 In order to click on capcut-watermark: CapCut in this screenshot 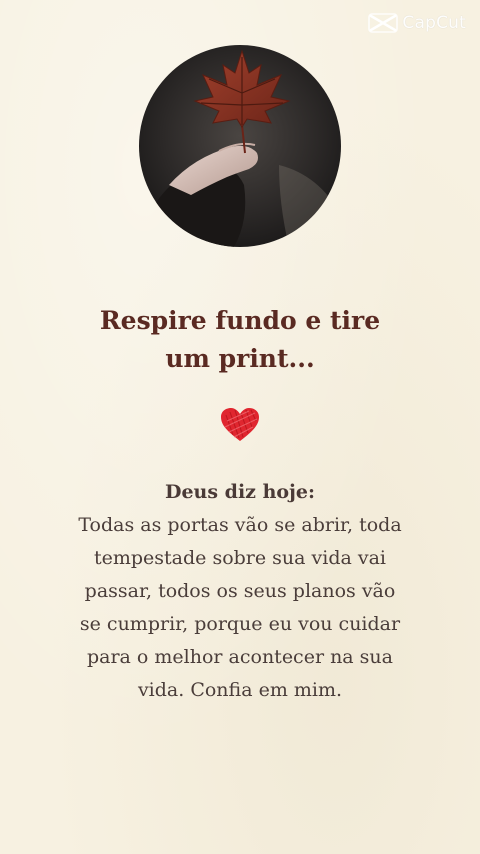, I will do `click(417, 23)`.